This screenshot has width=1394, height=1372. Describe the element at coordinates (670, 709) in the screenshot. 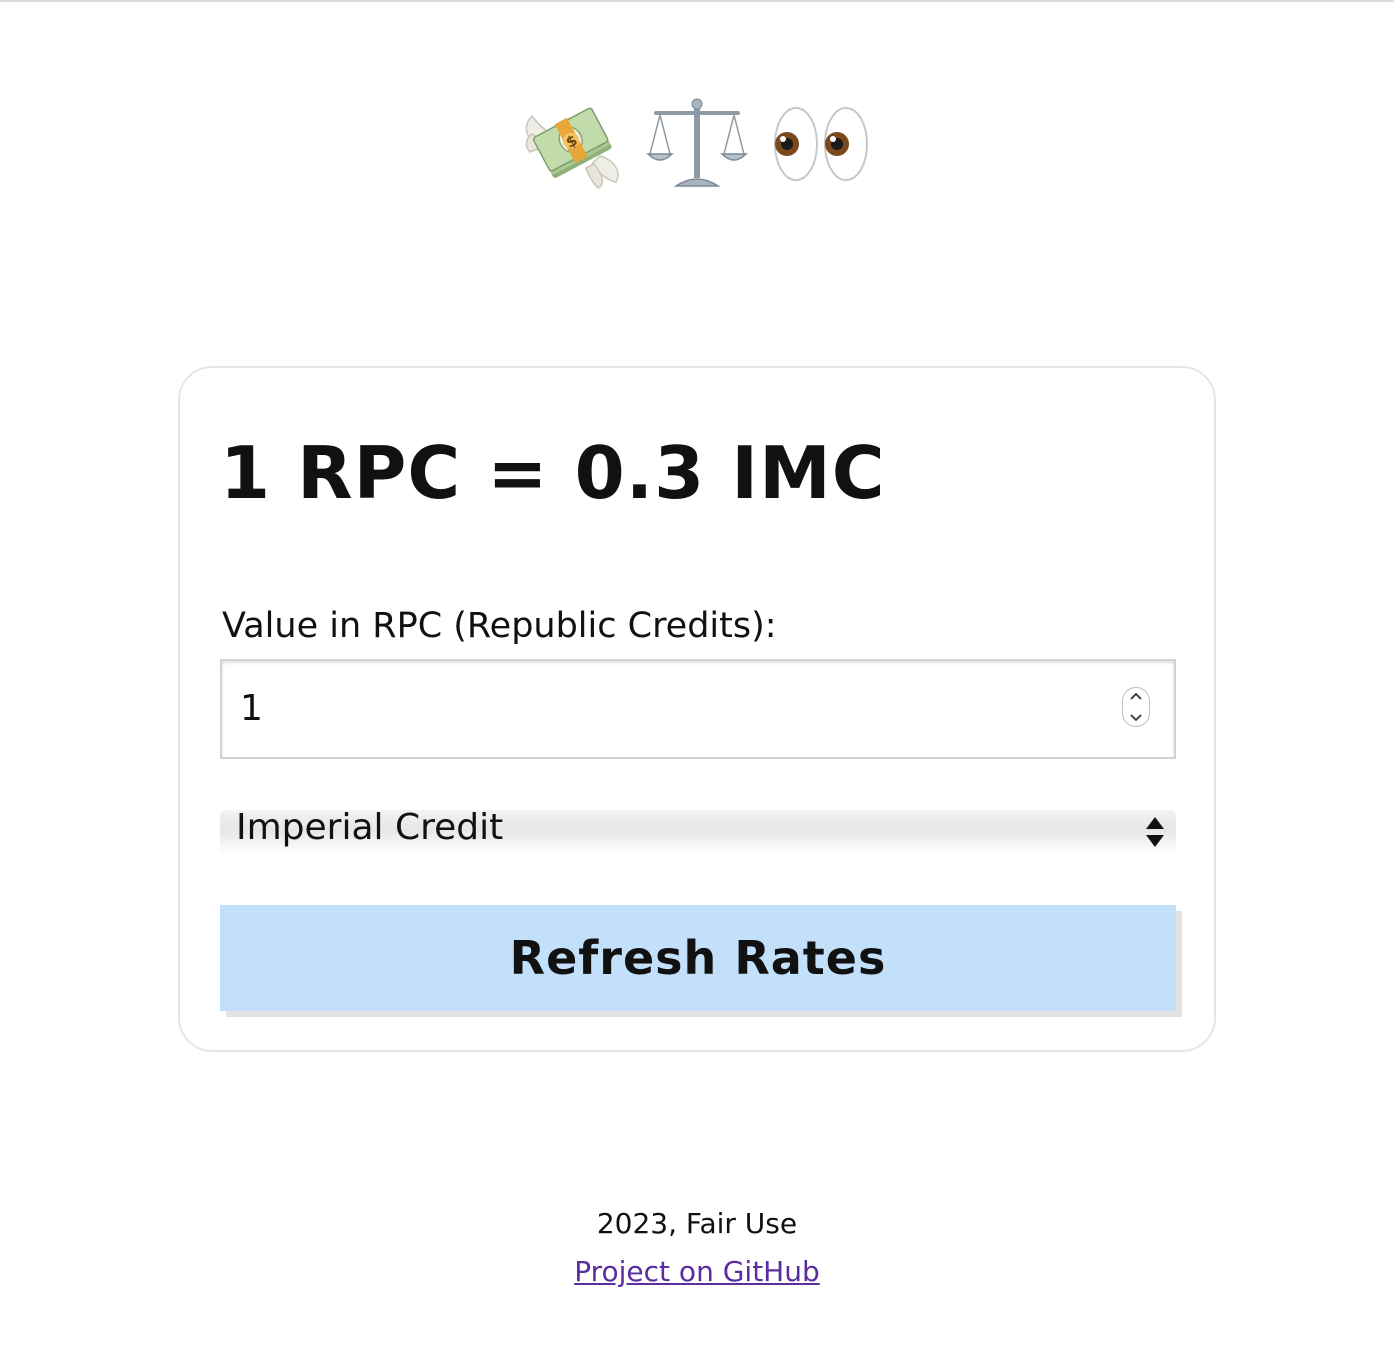

I see `amount-input` at that location.